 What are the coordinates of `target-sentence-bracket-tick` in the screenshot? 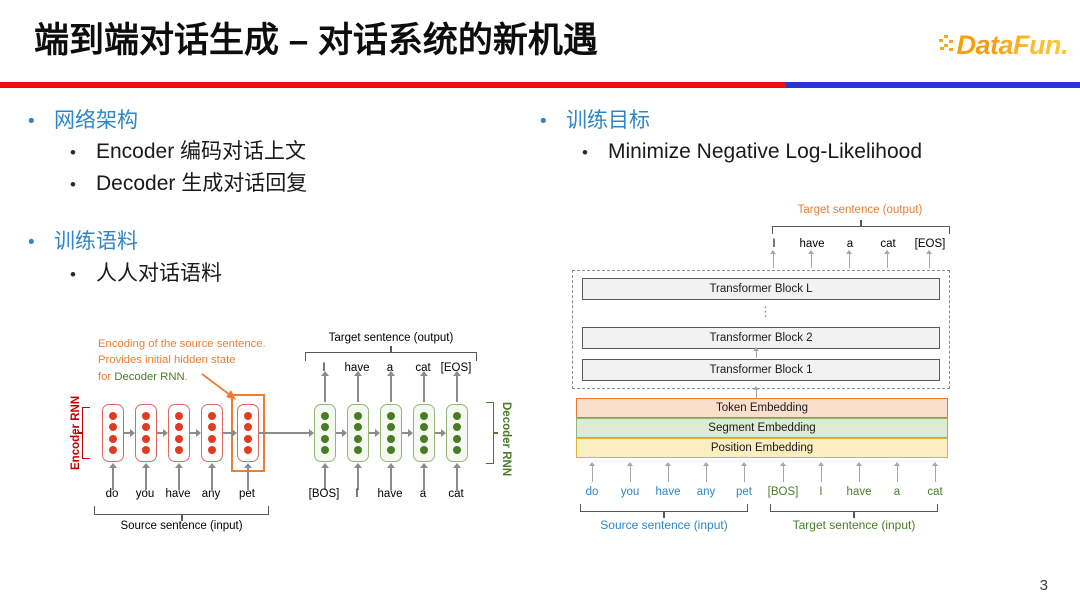 It's located at (391, 349).